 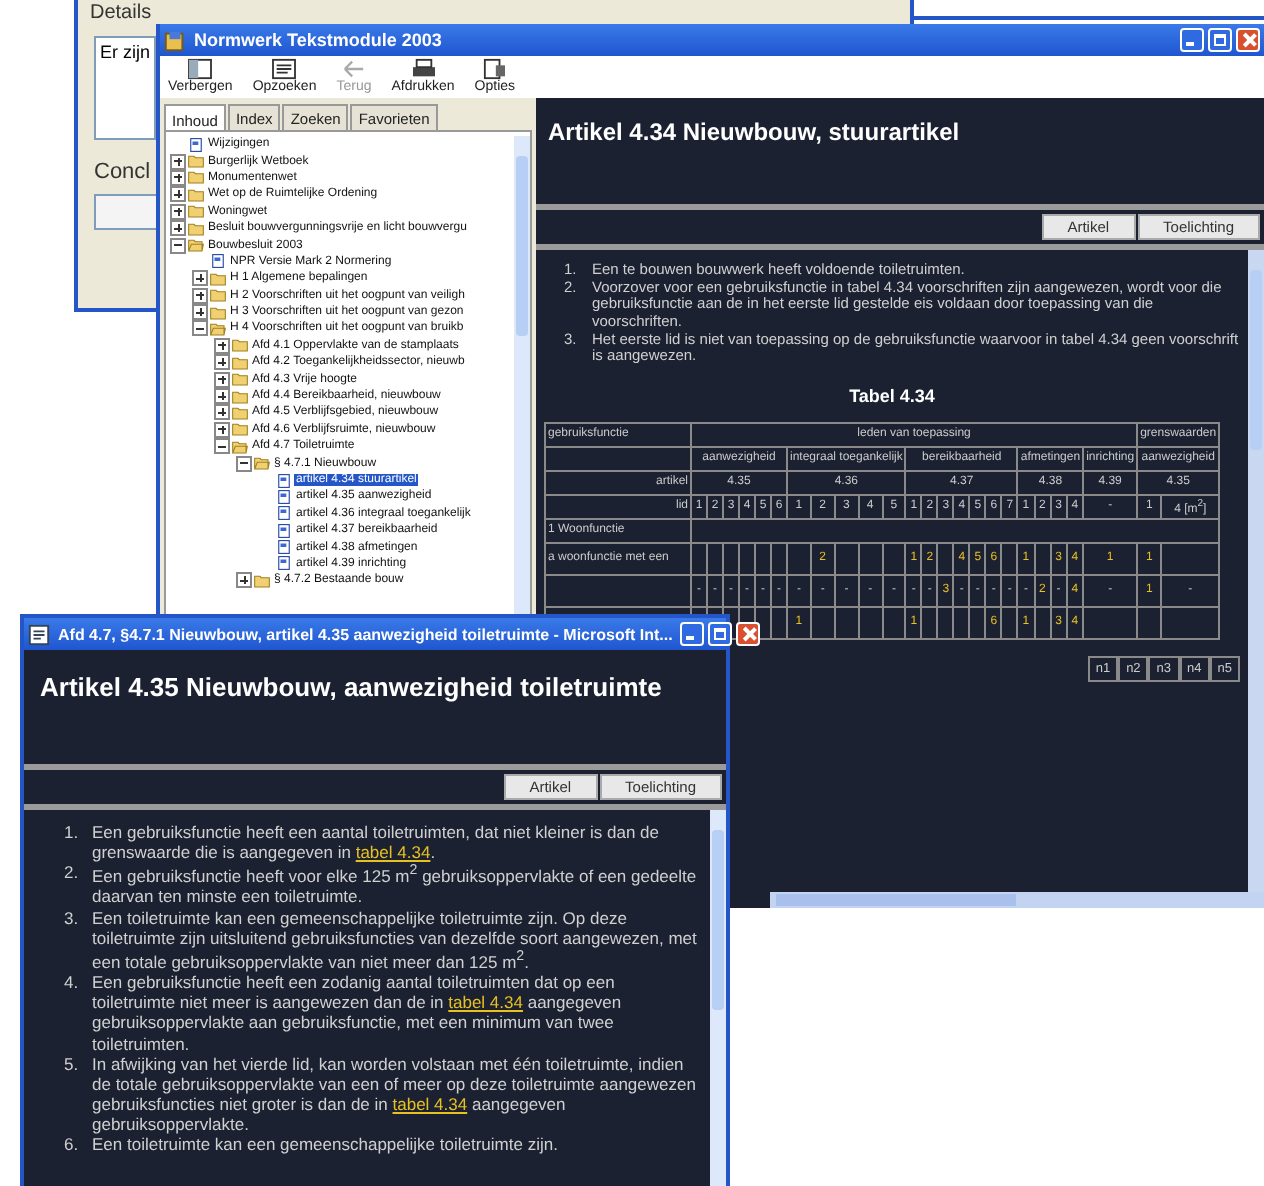 What do you see at coordinates (72, 1145) in the screenshot?
I see `list-number: 6.` at bounding box center [72, 1145].